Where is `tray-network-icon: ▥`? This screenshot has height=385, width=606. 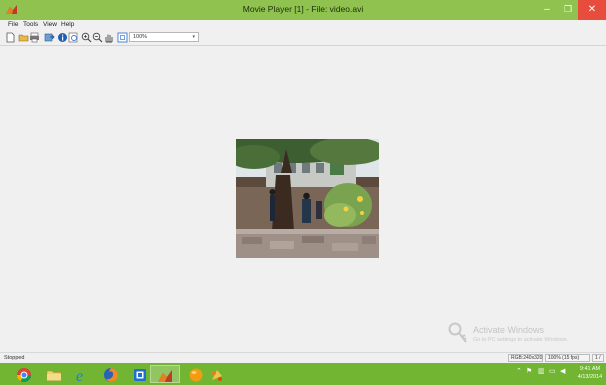 tray-network-icon: ▥ is located at coordinates (541, 371).